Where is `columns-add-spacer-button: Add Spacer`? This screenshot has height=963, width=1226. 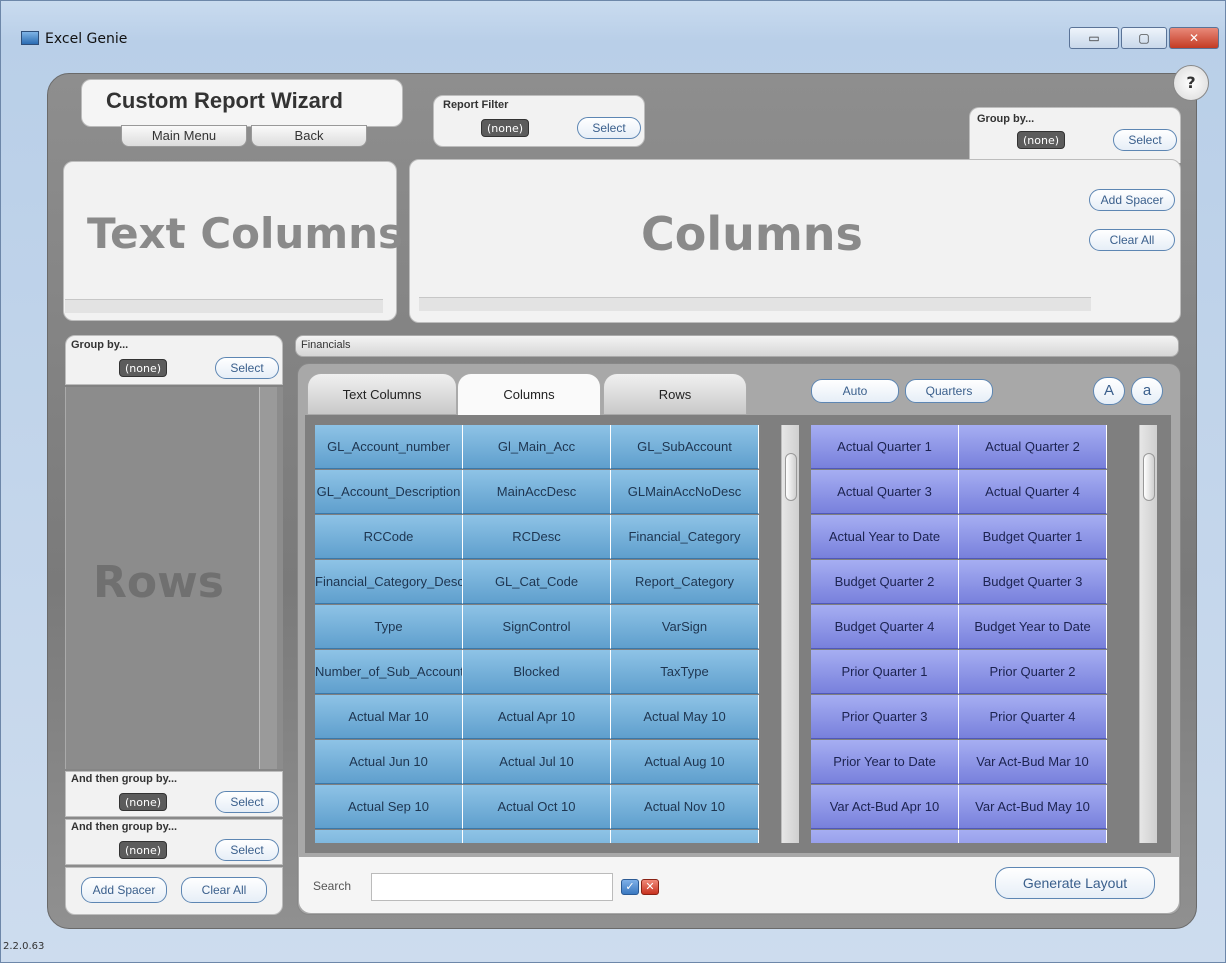 columns-add-spacer-button: Add Spacer is located at coordinates (1132, 200).